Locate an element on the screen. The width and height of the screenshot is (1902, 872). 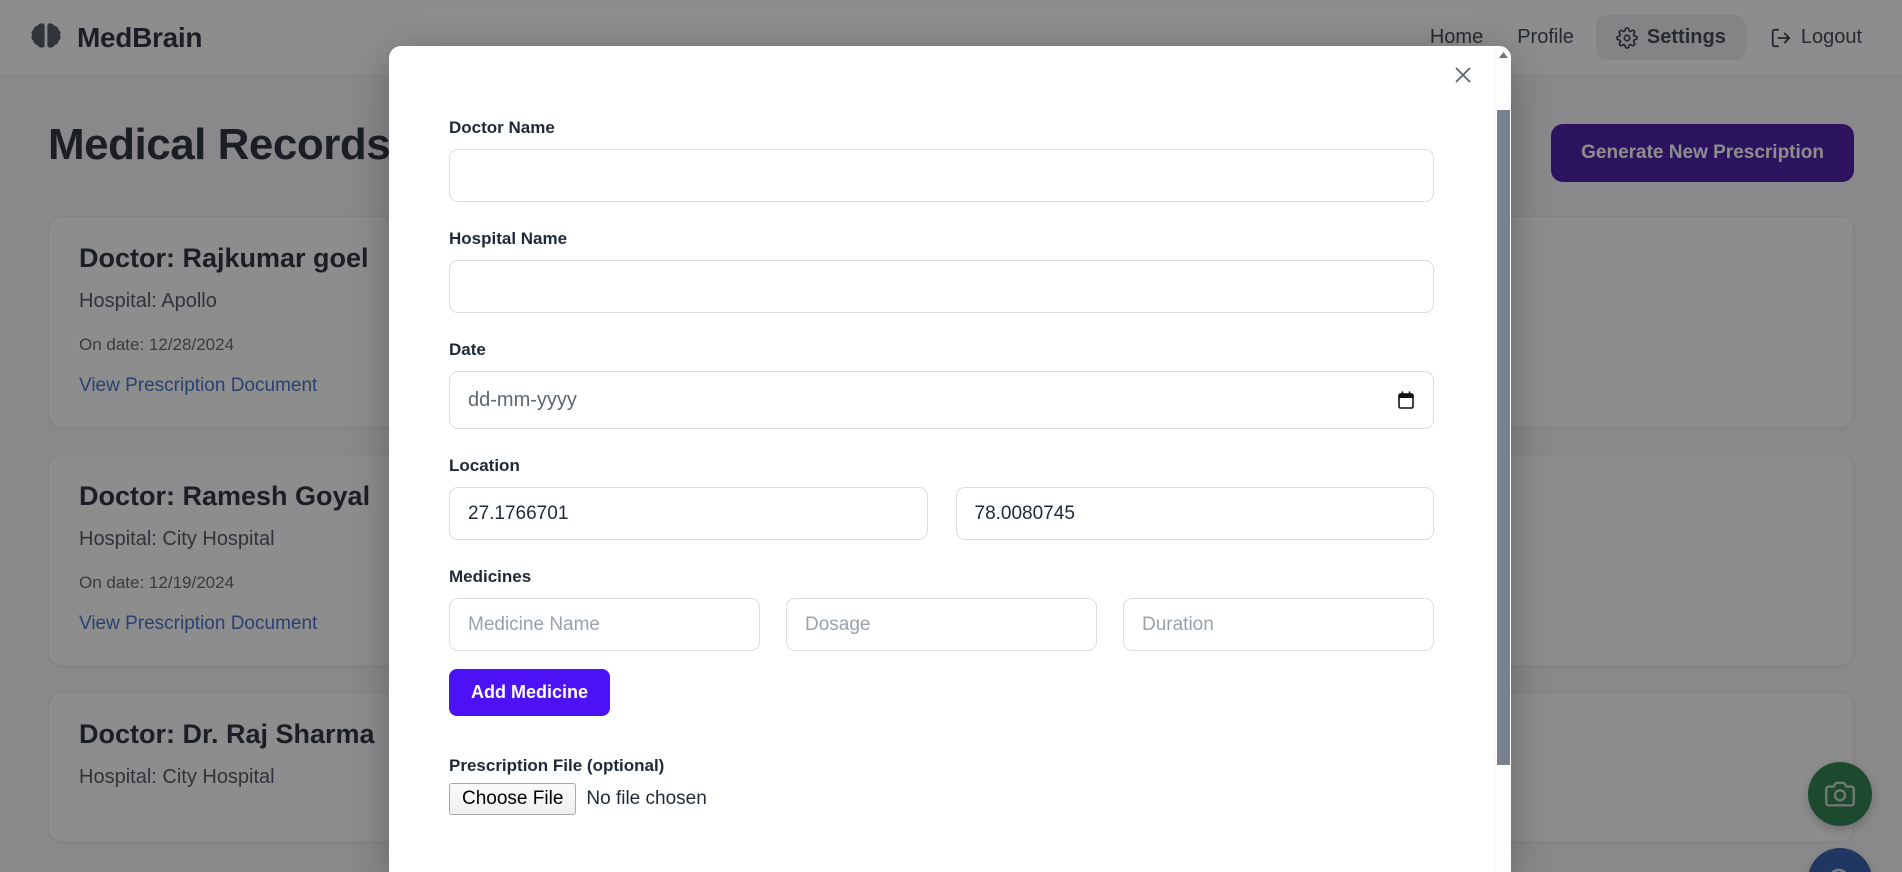
date-field: Date dd-mm-yyyy is located at coordinates (941, 384).